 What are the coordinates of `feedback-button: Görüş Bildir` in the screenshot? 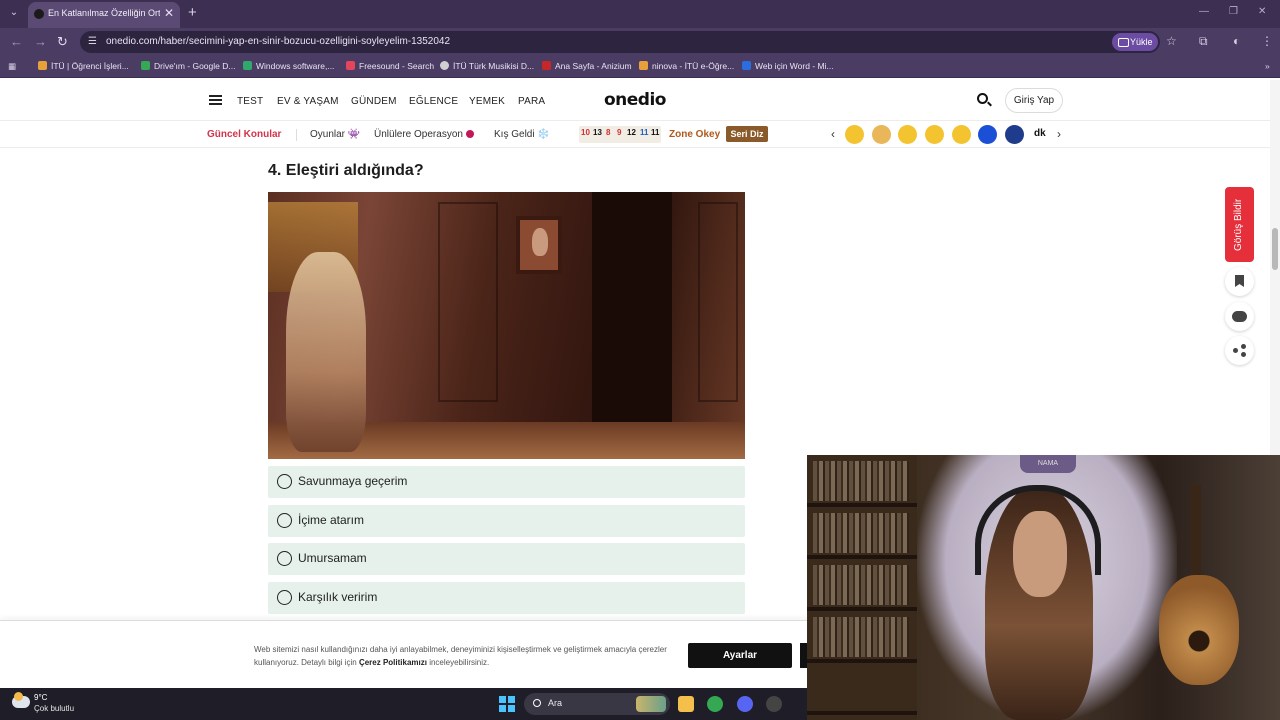 It's located at (1239, 224).